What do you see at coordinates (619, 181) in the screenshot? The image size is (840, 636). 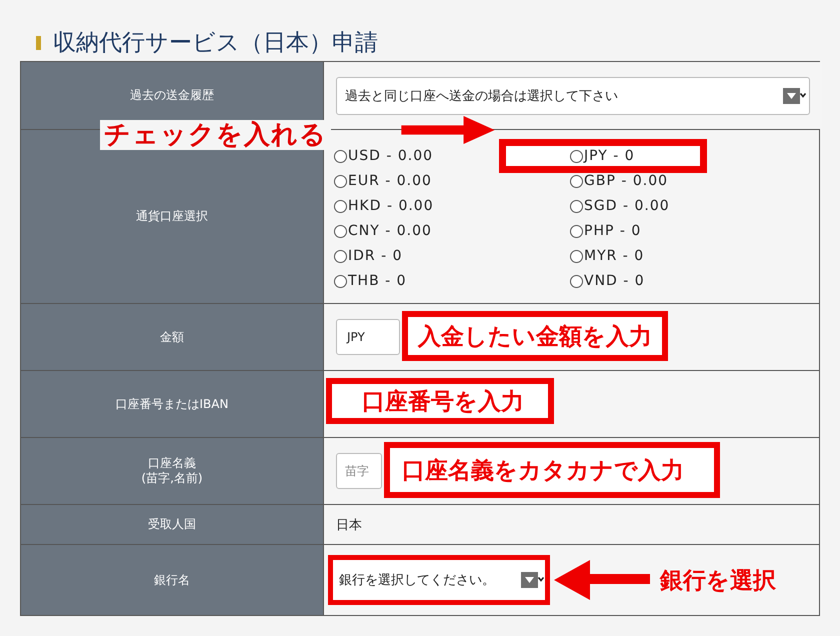 I see `currency-radio: GBP - 0.00` at bounding box center [619, 181].